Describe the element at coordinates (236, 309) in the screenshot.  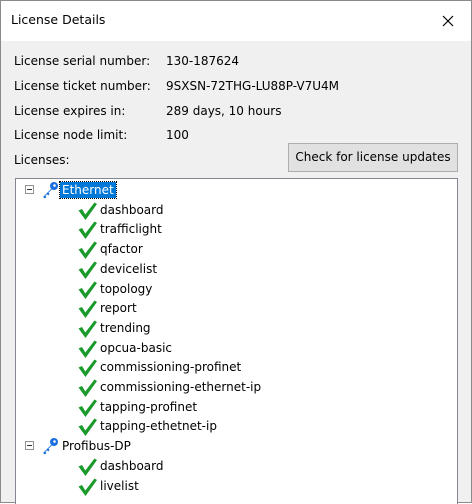
I see `tree-item-report: report` at that location.